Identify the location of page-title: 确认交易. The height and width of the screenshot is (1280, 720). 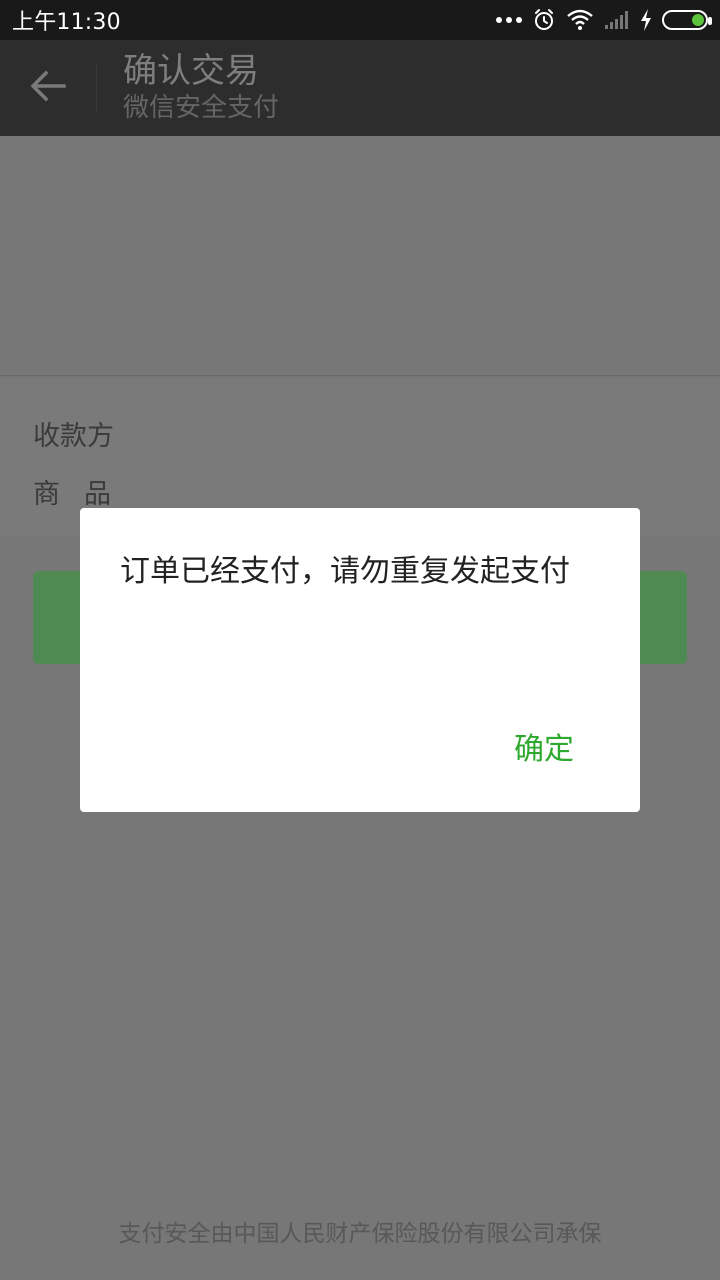
(191, 71).